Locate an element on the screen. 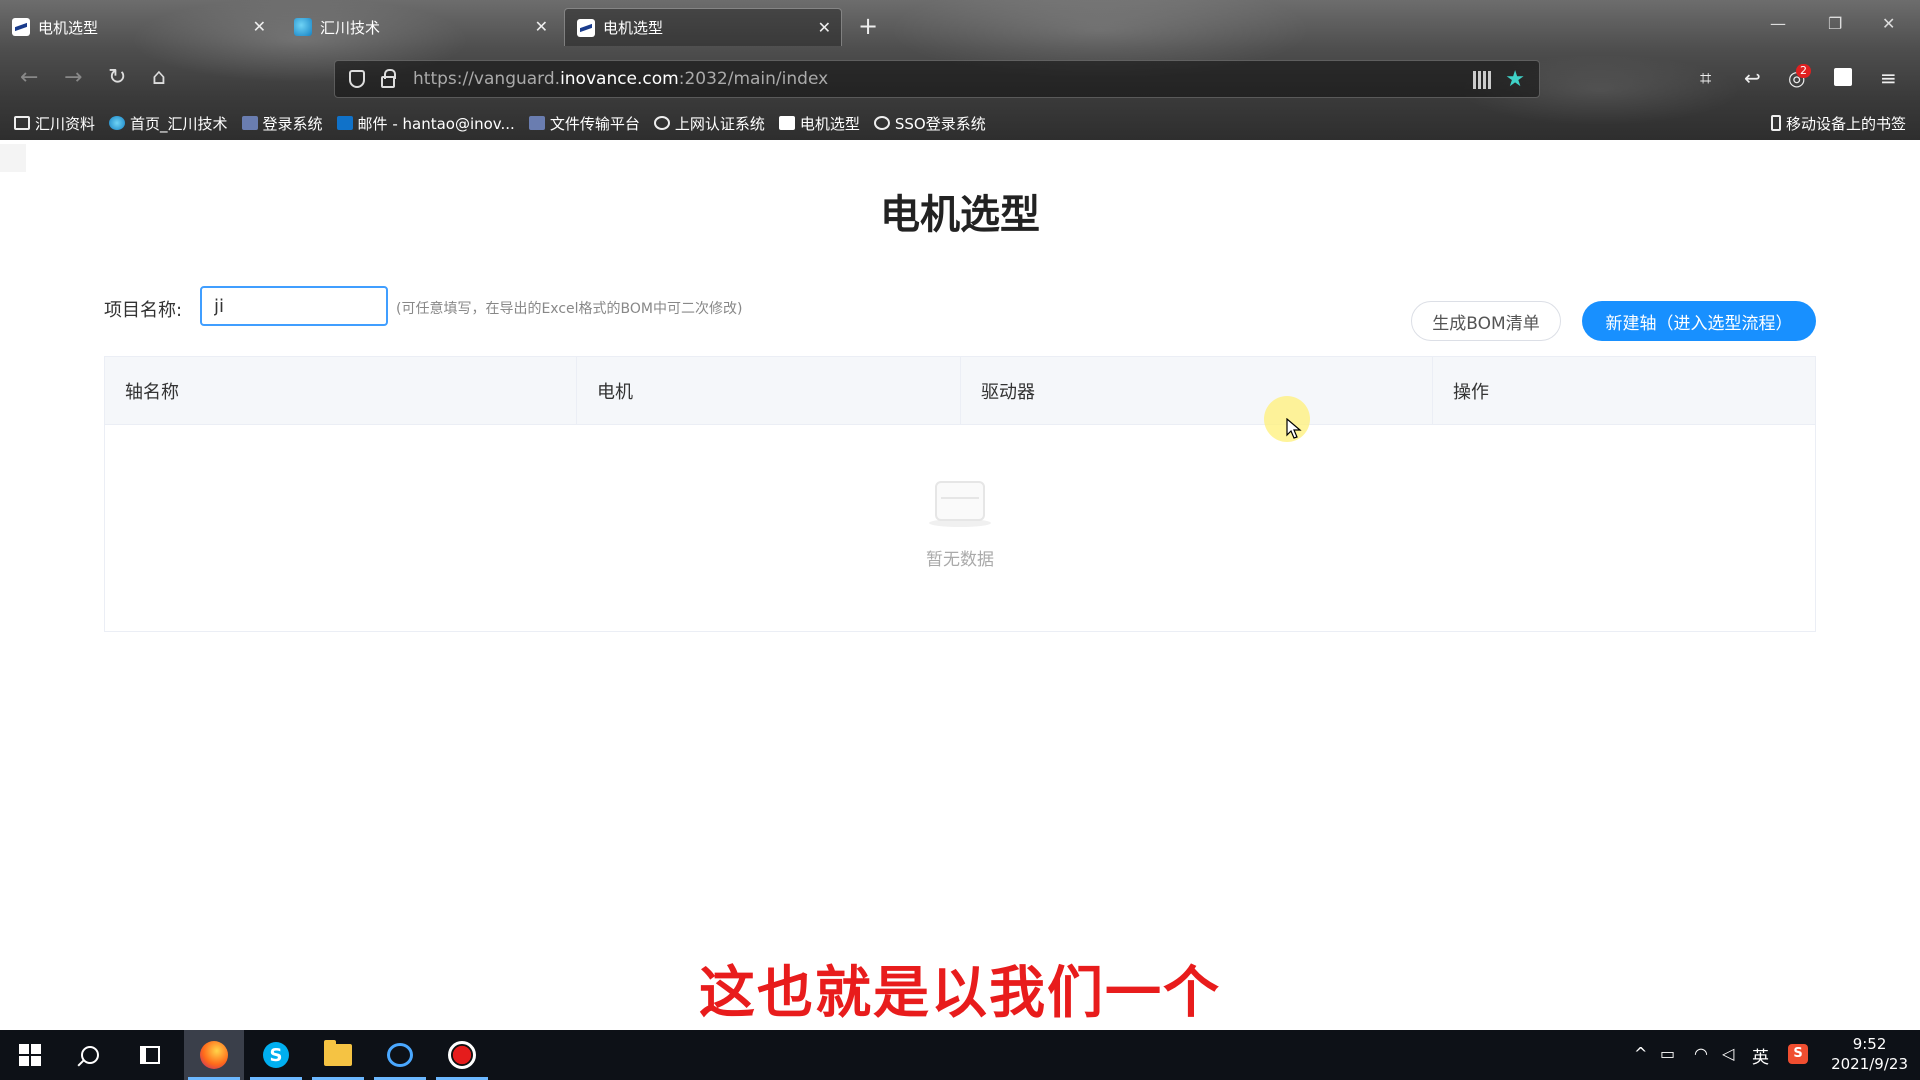  menu-icon: ≡ is located at coordinates (1888, 78).